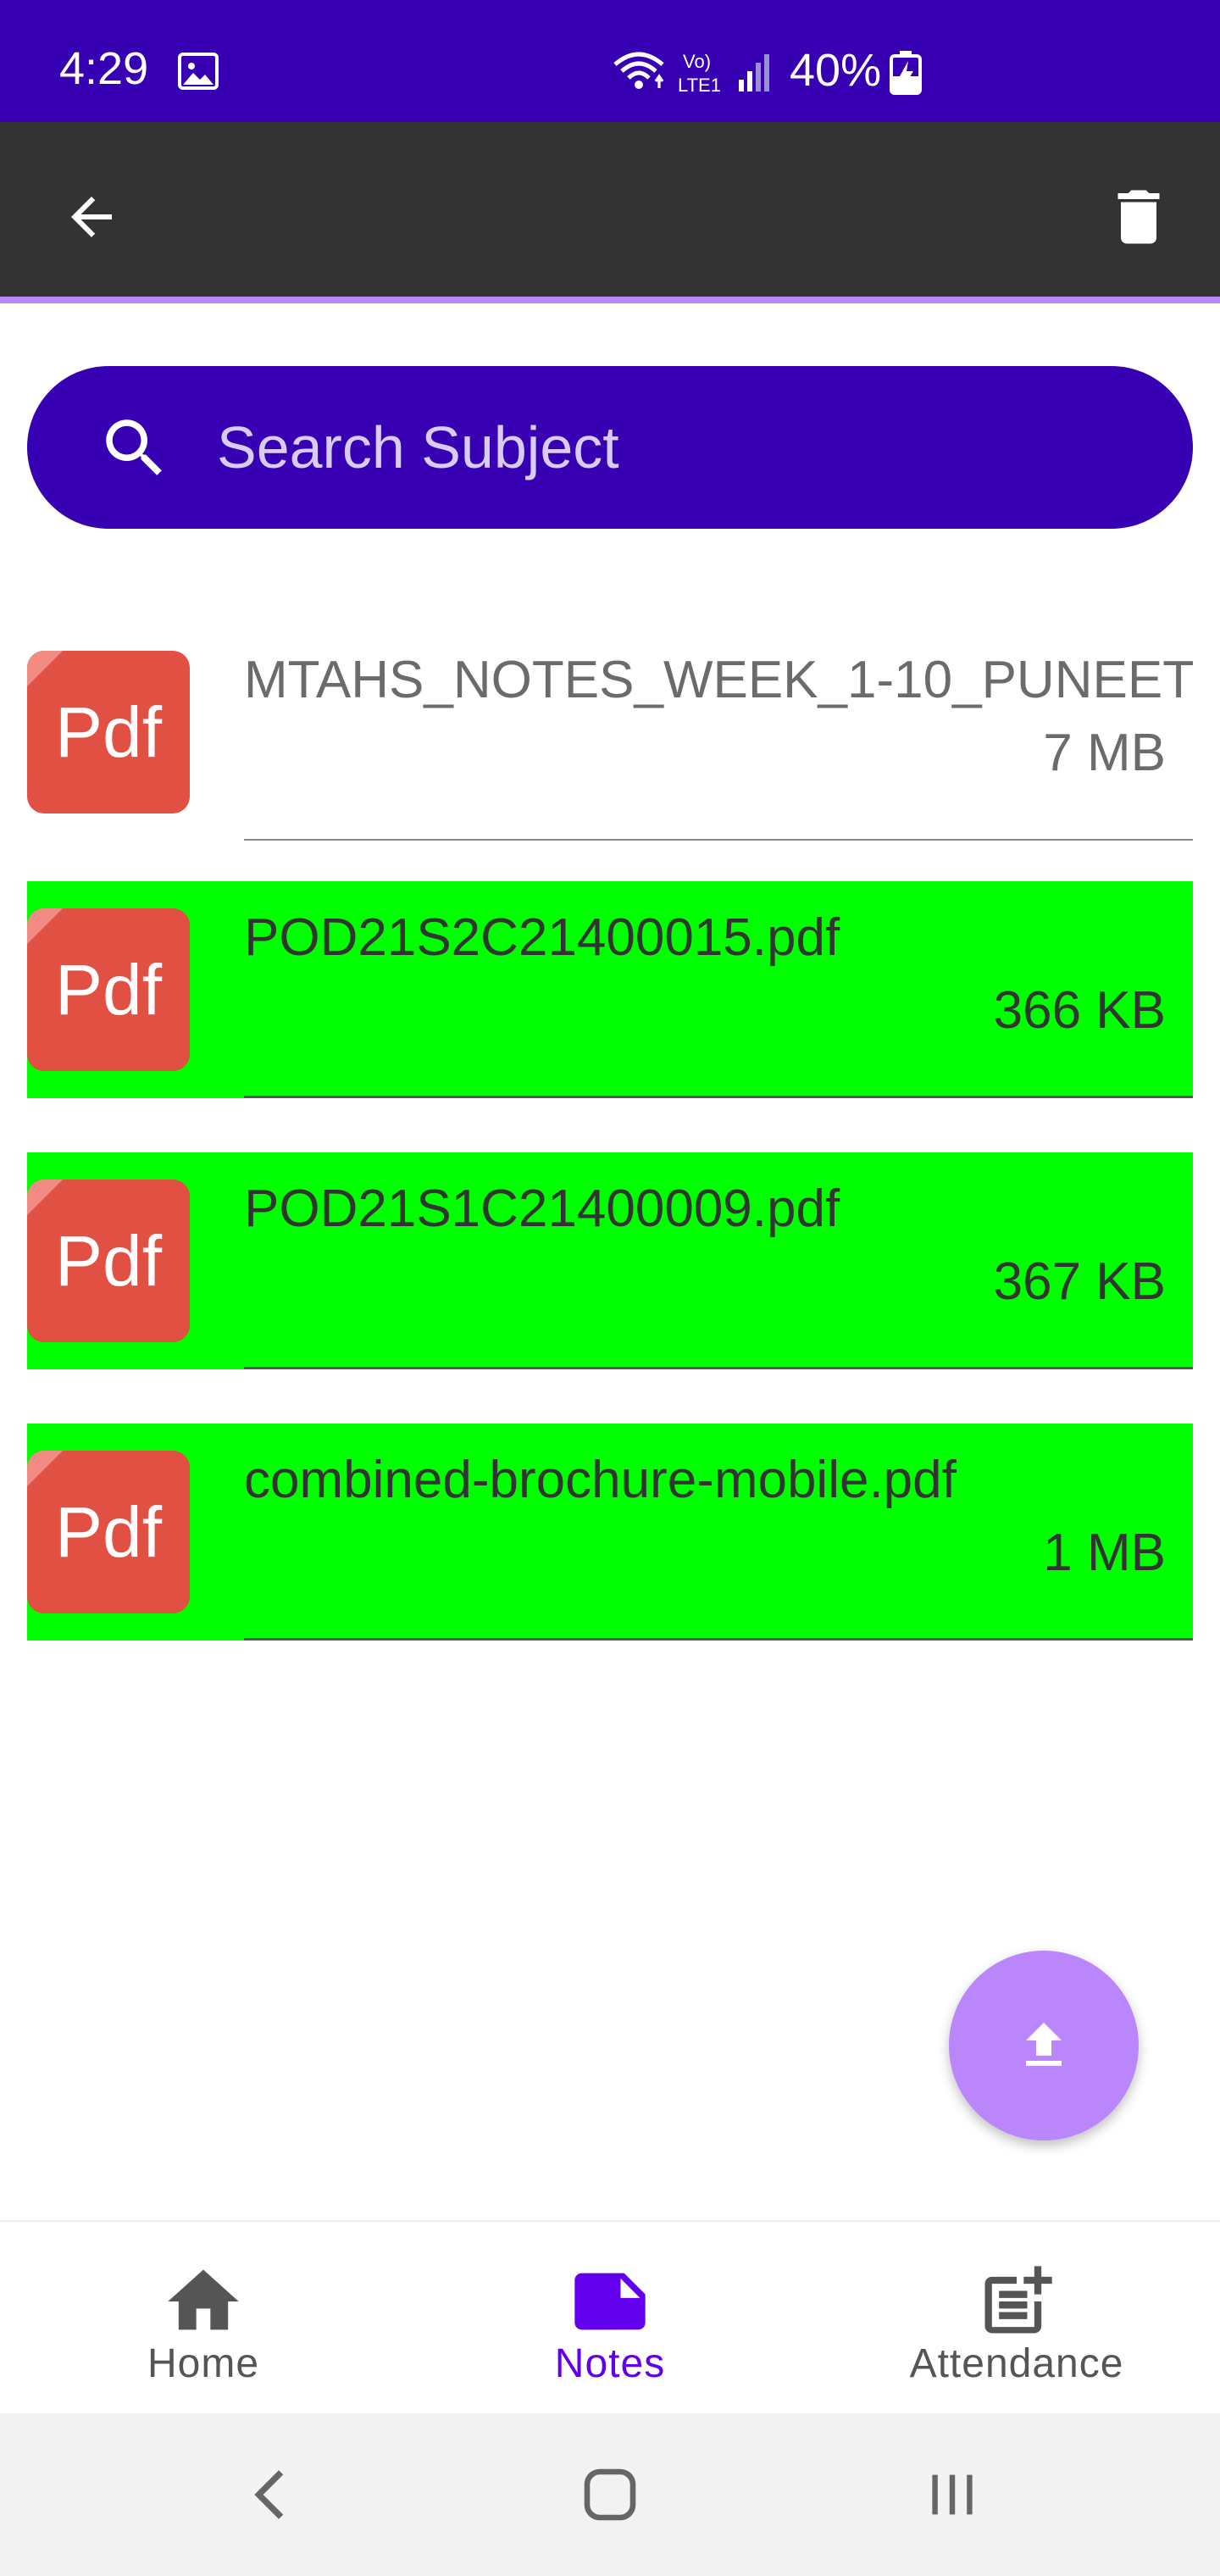 The width and height of the screenshot is (1220, 2576). What do you see at coordinates (610, 61) in the screenshot?
I see `status-bar: 4:29 Vo) LTE1 40%` at bounding box center [610, 61].